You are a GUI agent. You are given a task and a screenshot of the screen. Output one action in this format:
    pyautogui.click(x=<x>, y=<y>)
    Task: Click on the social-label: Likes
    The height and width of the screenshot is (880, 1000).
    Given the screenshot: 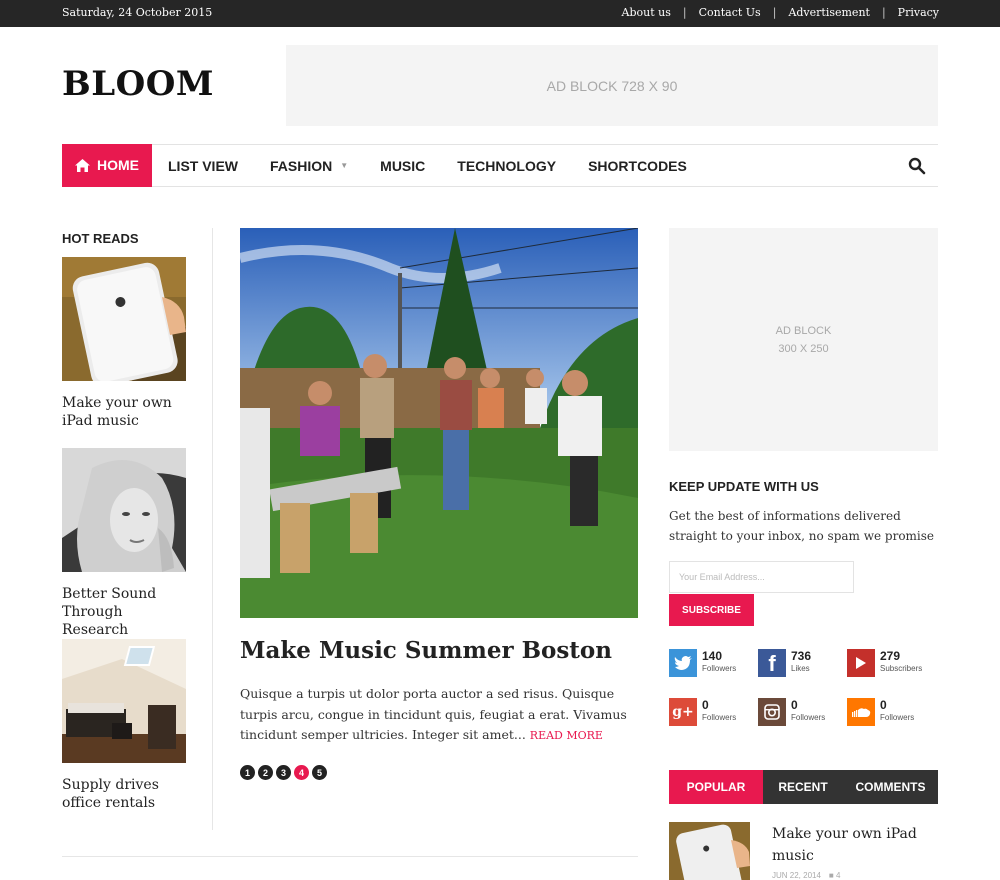 What is the action you would take?
    pyautogui.click(x=800, y=668)
    